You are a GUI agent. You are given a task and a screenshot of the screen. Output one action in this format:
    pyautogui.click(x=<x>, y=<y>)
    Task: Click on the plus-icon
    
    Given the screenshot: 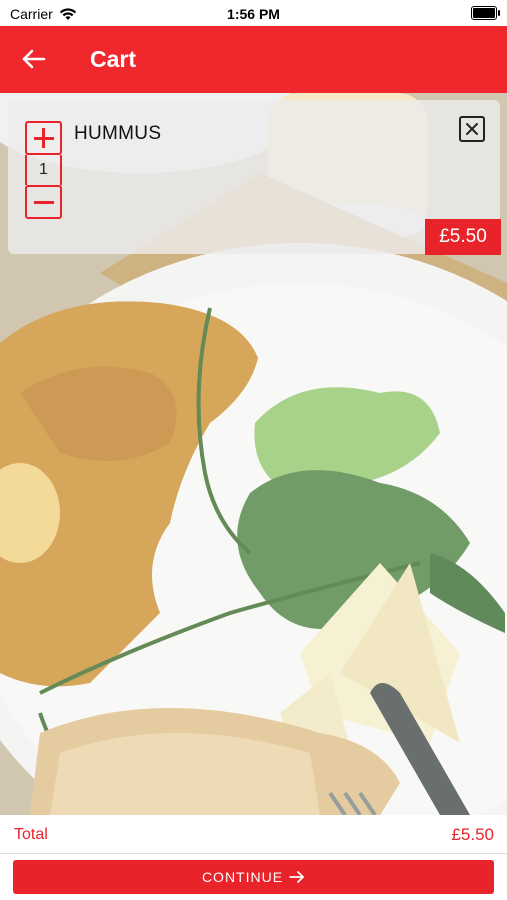 What is the action you would take?
    pyautogui.click(x=43, y=138)
    